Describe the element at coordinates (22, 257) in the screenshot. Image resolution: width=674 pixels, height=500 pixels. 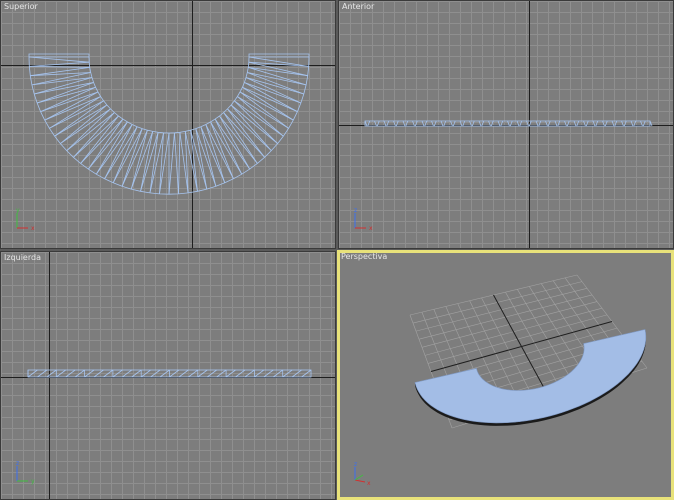
I see `viewport-label-left: Izquierda` at that location.